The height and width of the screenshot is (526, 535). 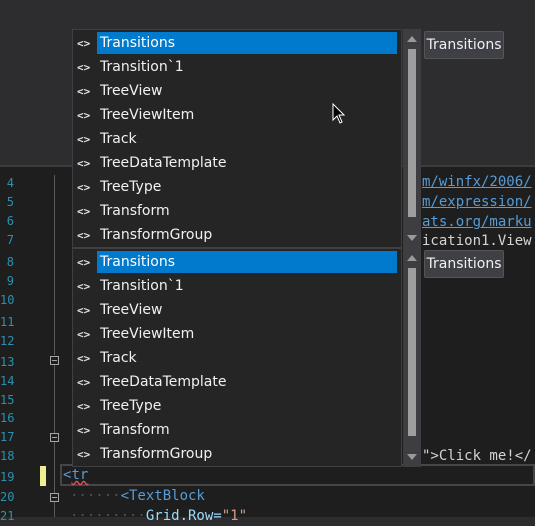 What do you see at coordinates (297, 475) in the screenshot?
I see `current-line-highlight` at bounding box center [297, 475].